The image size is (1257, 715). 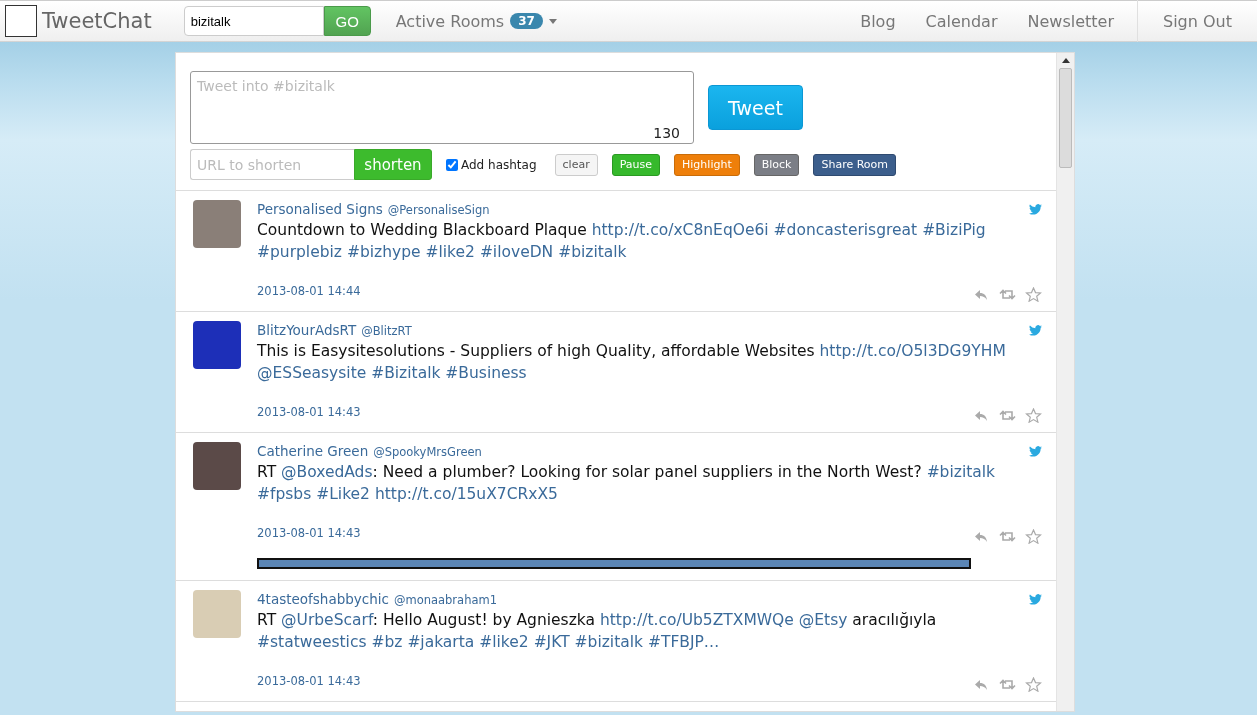 What do you see at coordinates (1197, 21) in the screenshot?
I see `sign-out-link: Sign Out` at bounding box center [1197, 21].